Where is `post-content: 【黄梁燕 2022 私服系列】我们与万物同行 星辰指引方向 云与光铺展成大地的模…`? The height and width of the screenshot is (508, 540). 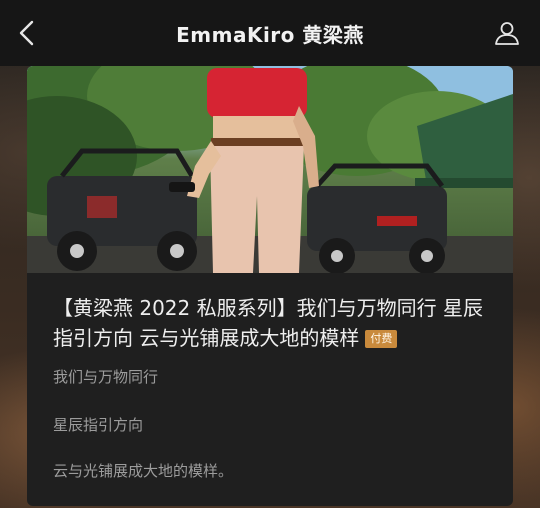 post-content: 【黄梁燕 2022 私服系列】我们与万物同行 星辰指引方向 云与光铺展成大地的模… is located at coordinates (270, 313).